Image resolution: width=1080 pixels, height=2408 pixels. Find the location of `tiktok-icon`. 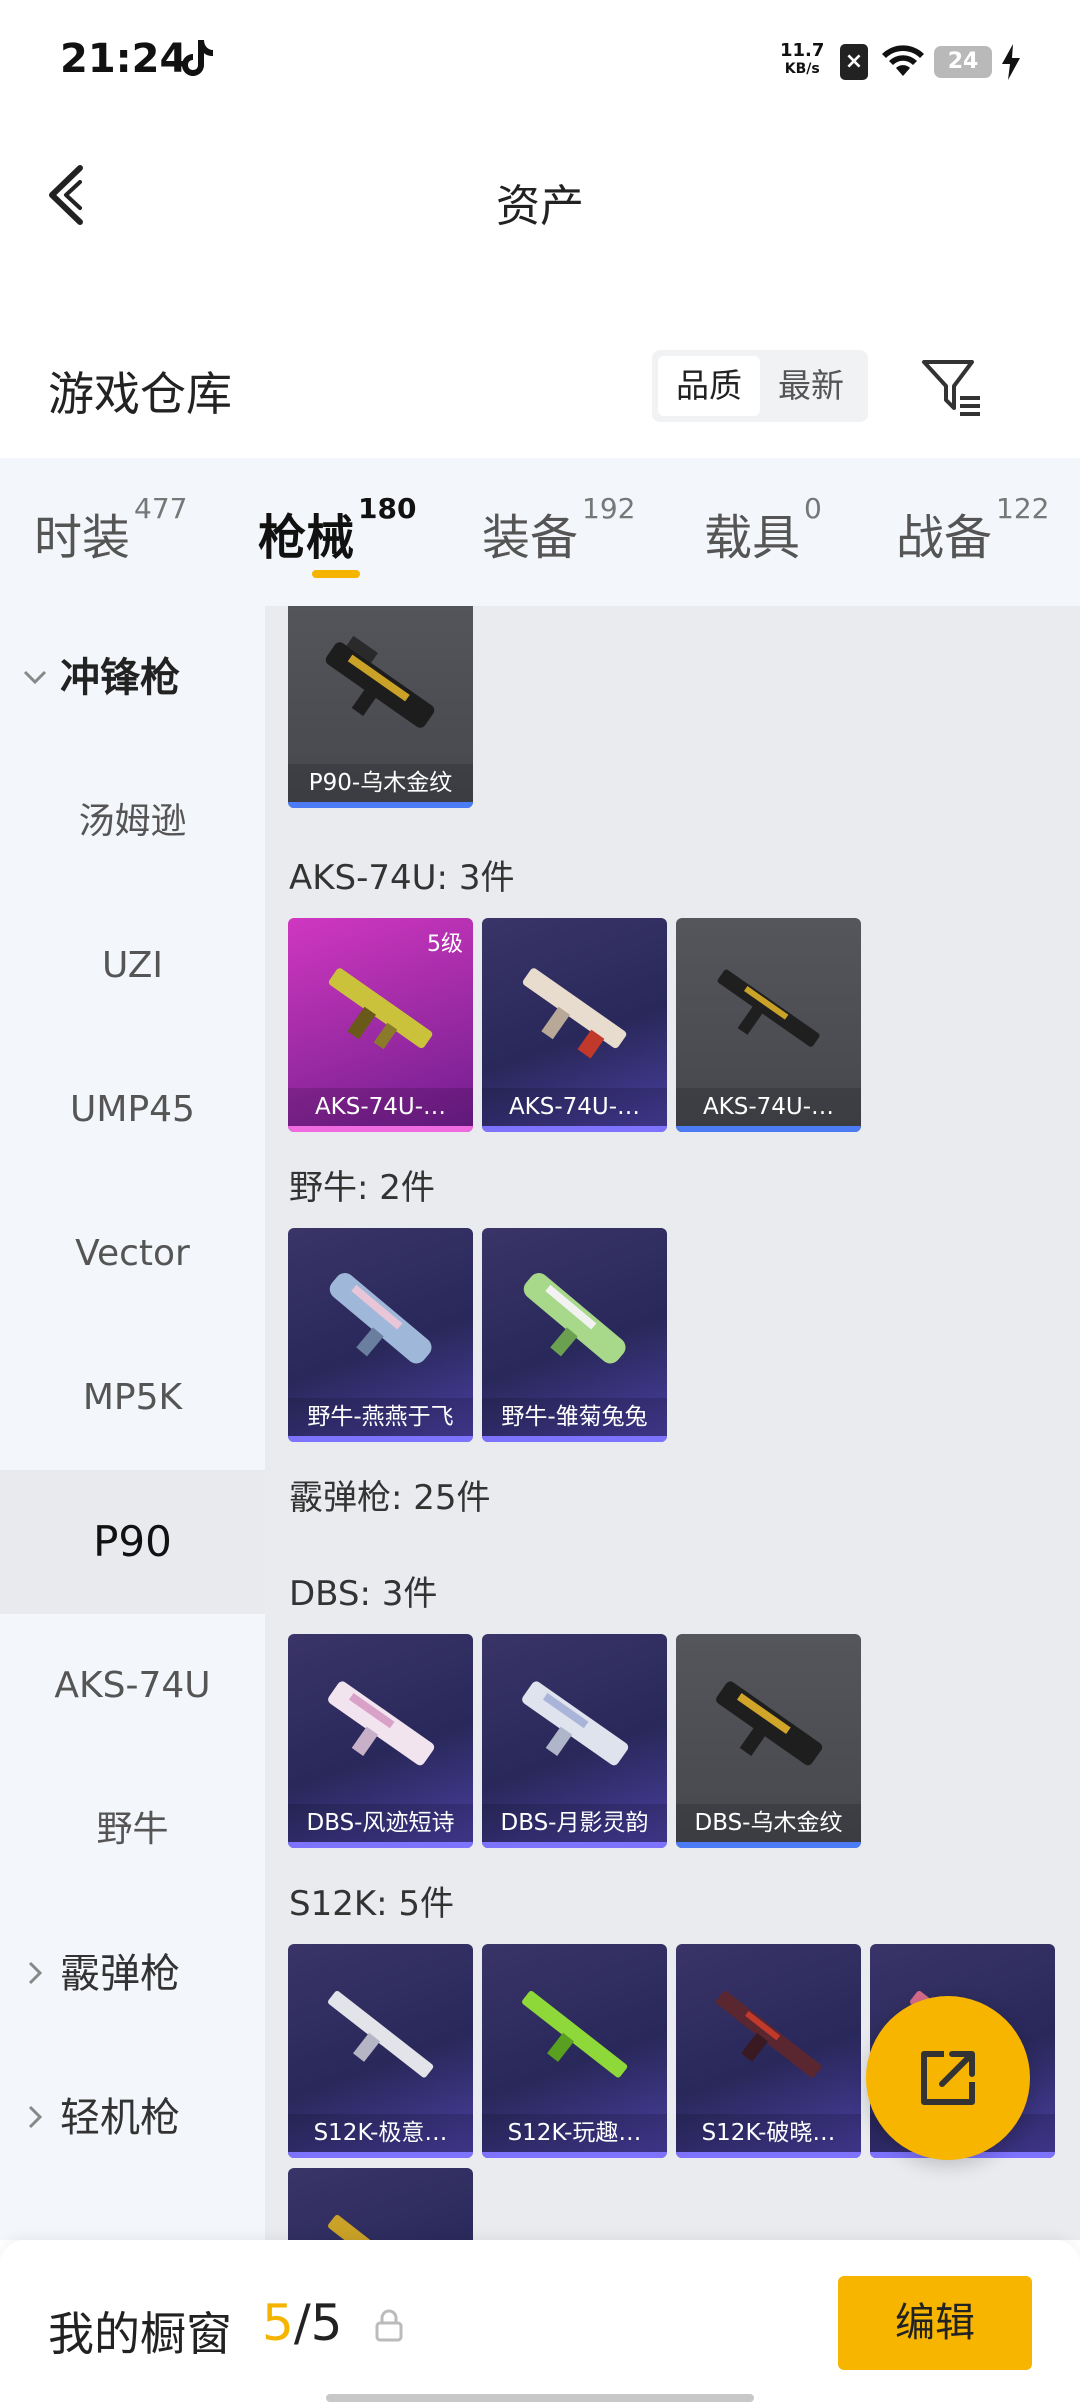

tiktok-icon is located at coordinates (197, 58).